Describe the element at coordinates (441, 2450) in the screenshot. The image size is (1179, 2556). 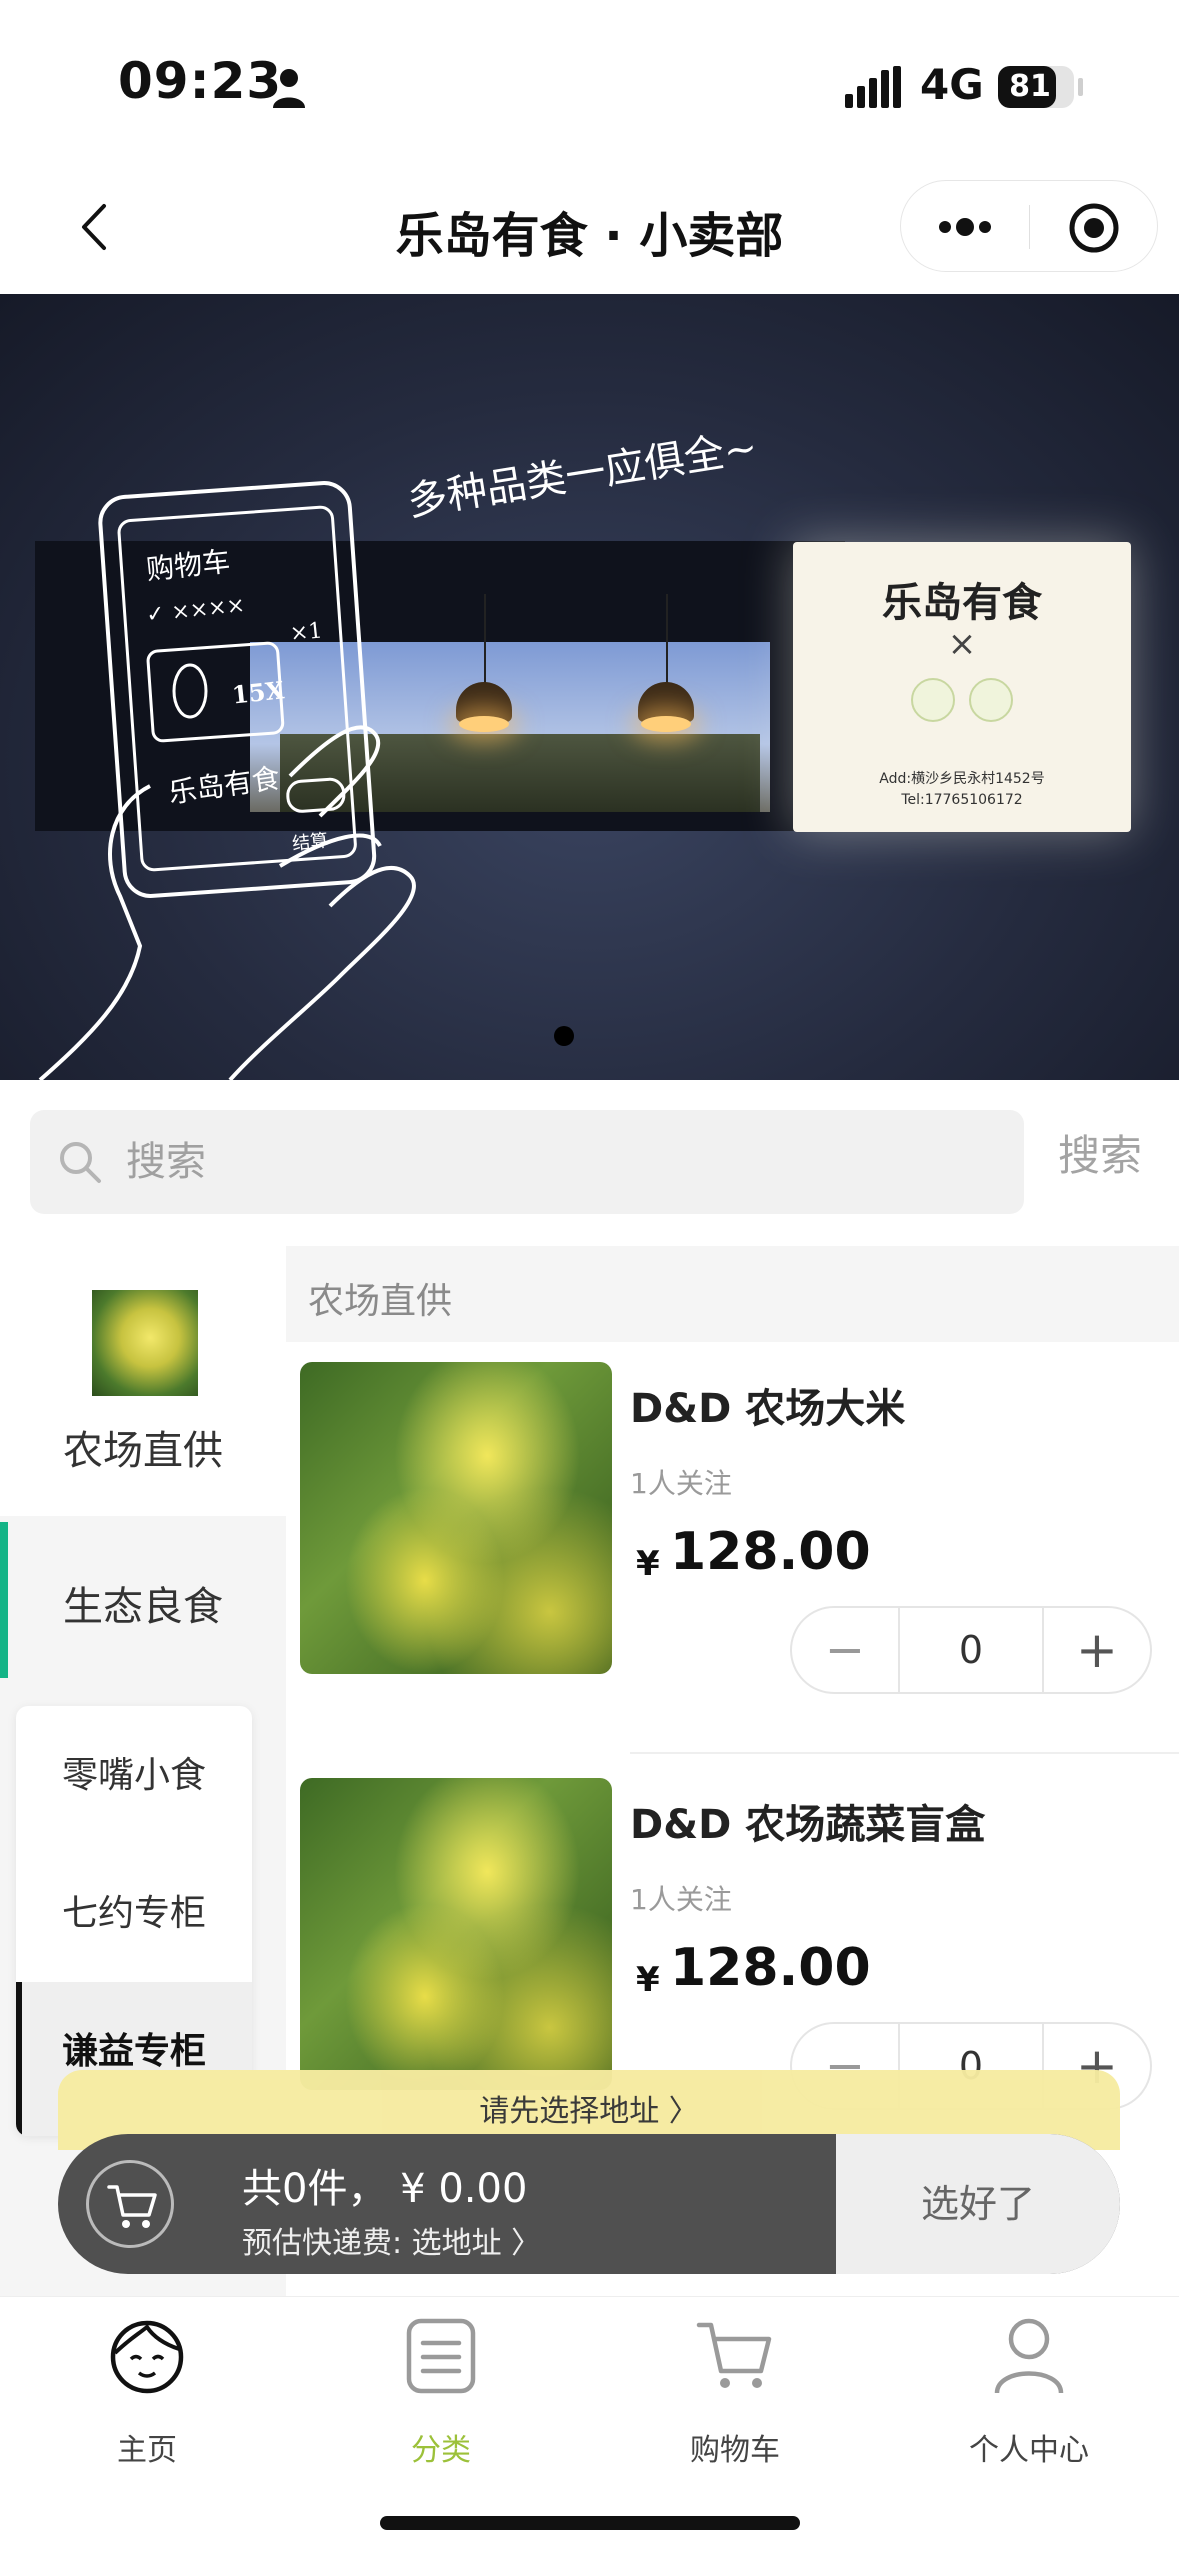
I see `tab-label: 分类` at that location.